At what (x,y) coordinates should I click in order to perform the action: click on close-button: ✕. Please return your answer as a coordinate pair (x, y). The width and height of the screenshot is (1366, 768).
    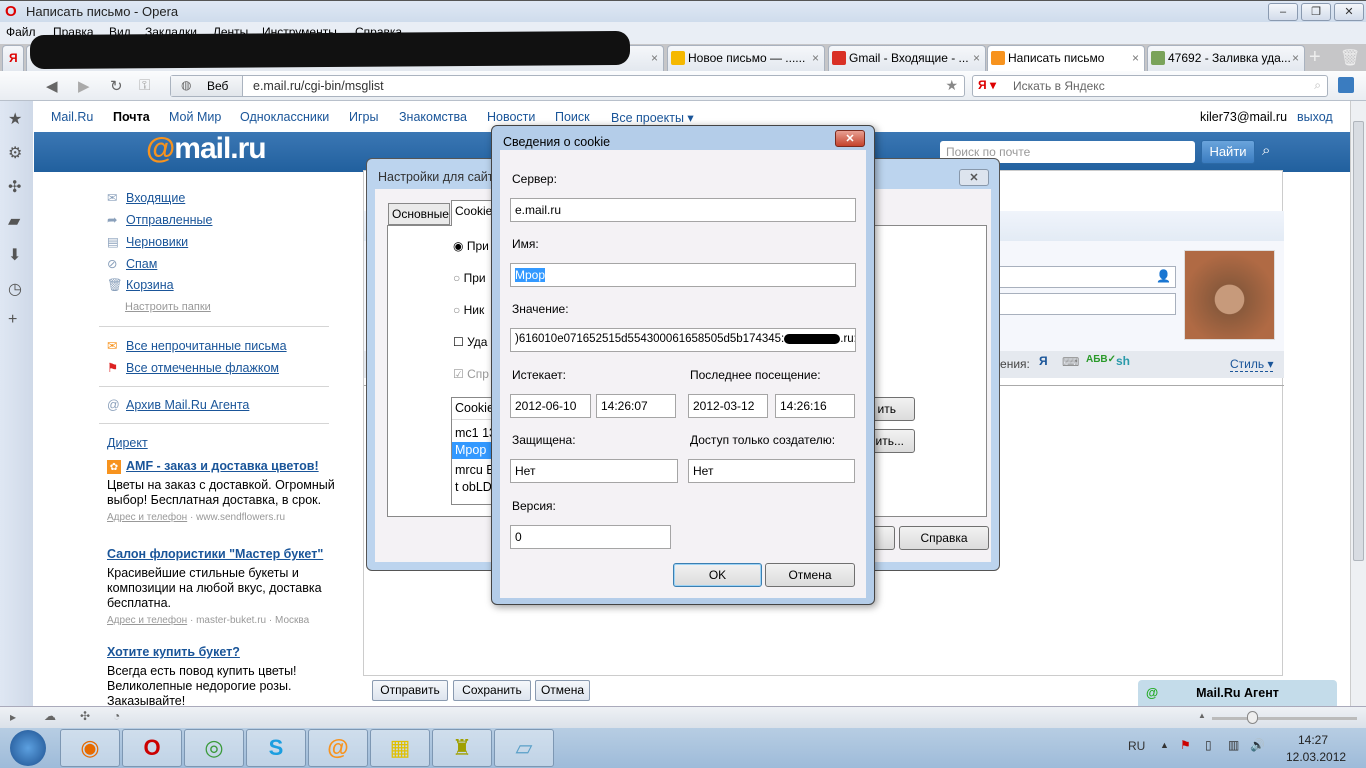
    Looking at the image, I should click on (1349, 12).